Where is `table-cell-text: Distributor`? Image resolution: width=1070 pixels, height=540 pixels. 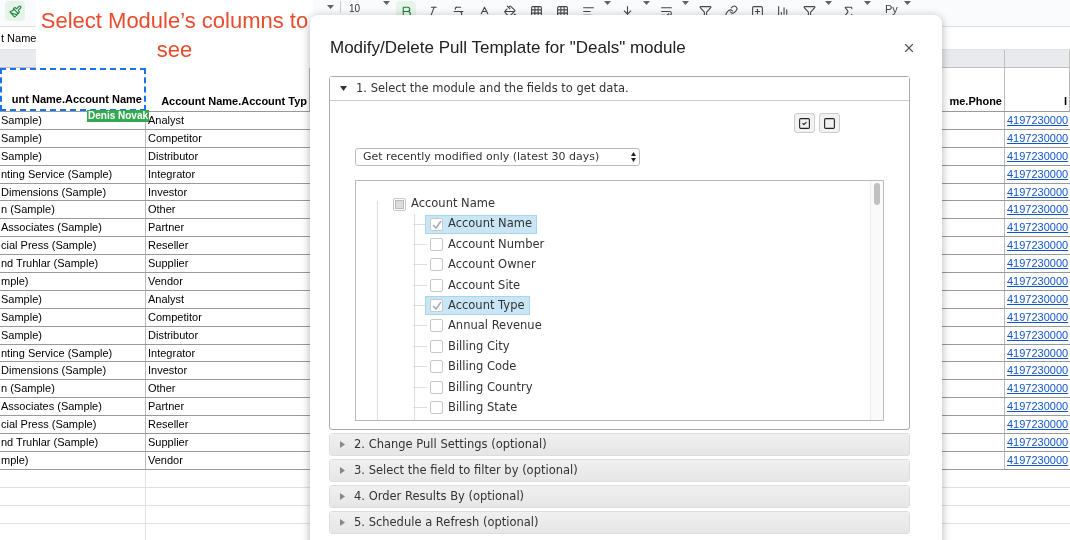 table-cell-text: Distributor is located at coordinates (173, 335).